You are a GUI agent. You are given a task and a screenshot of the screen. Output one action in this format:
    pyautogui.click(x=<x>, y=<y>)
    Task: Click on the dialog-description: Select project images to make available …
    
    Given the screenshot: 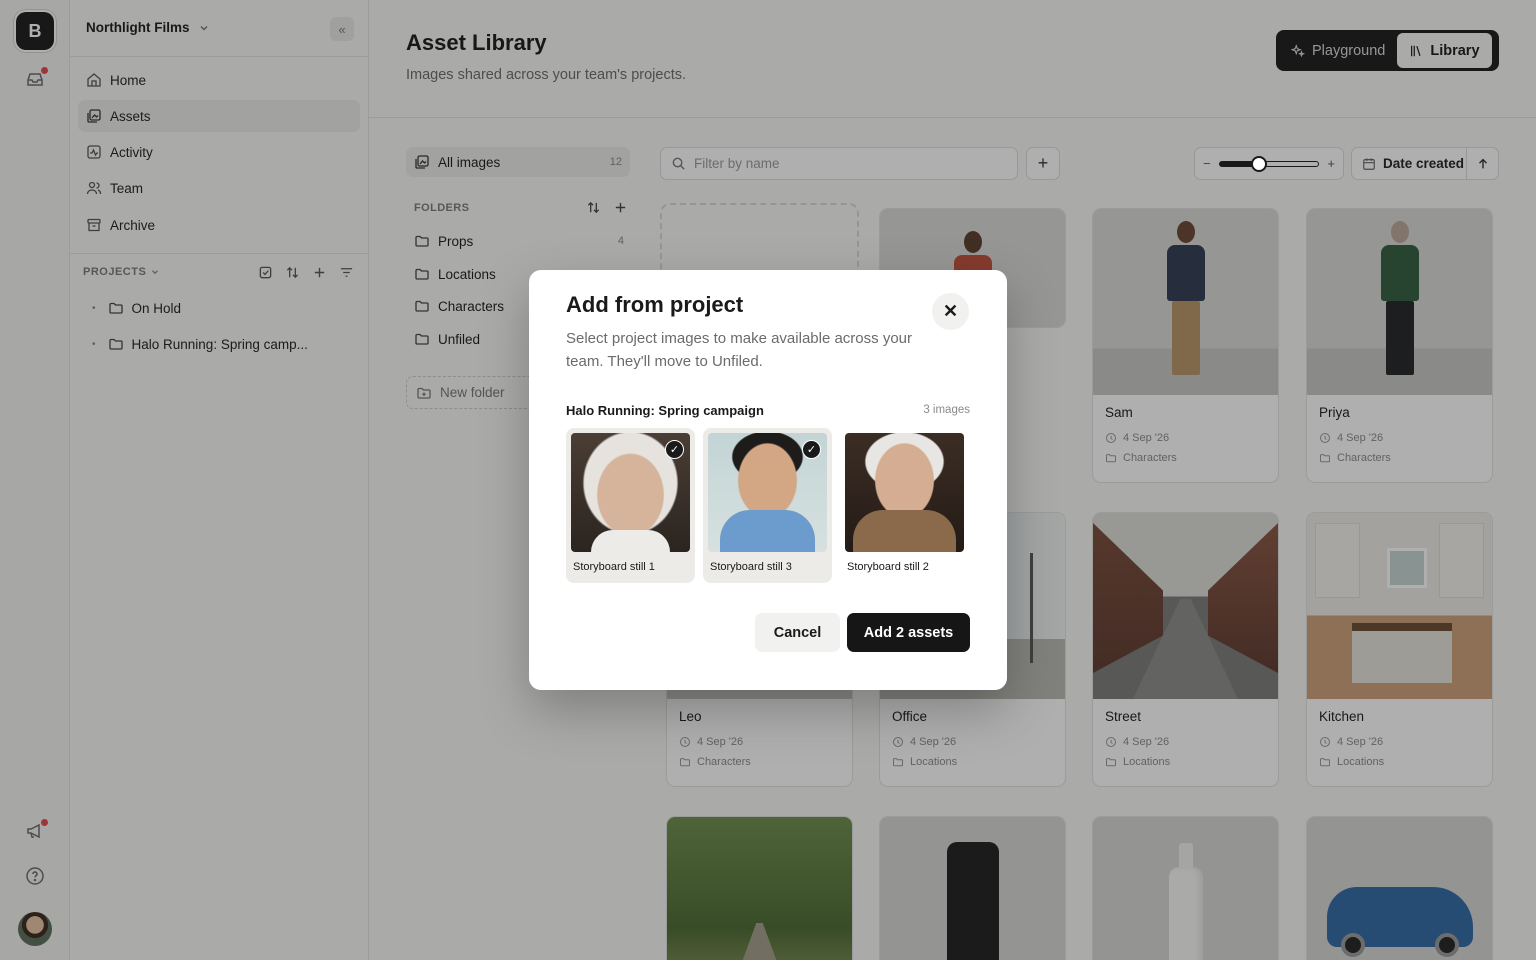 What is the action you would take?
    pyautogui.click(x=739, y=350)
    